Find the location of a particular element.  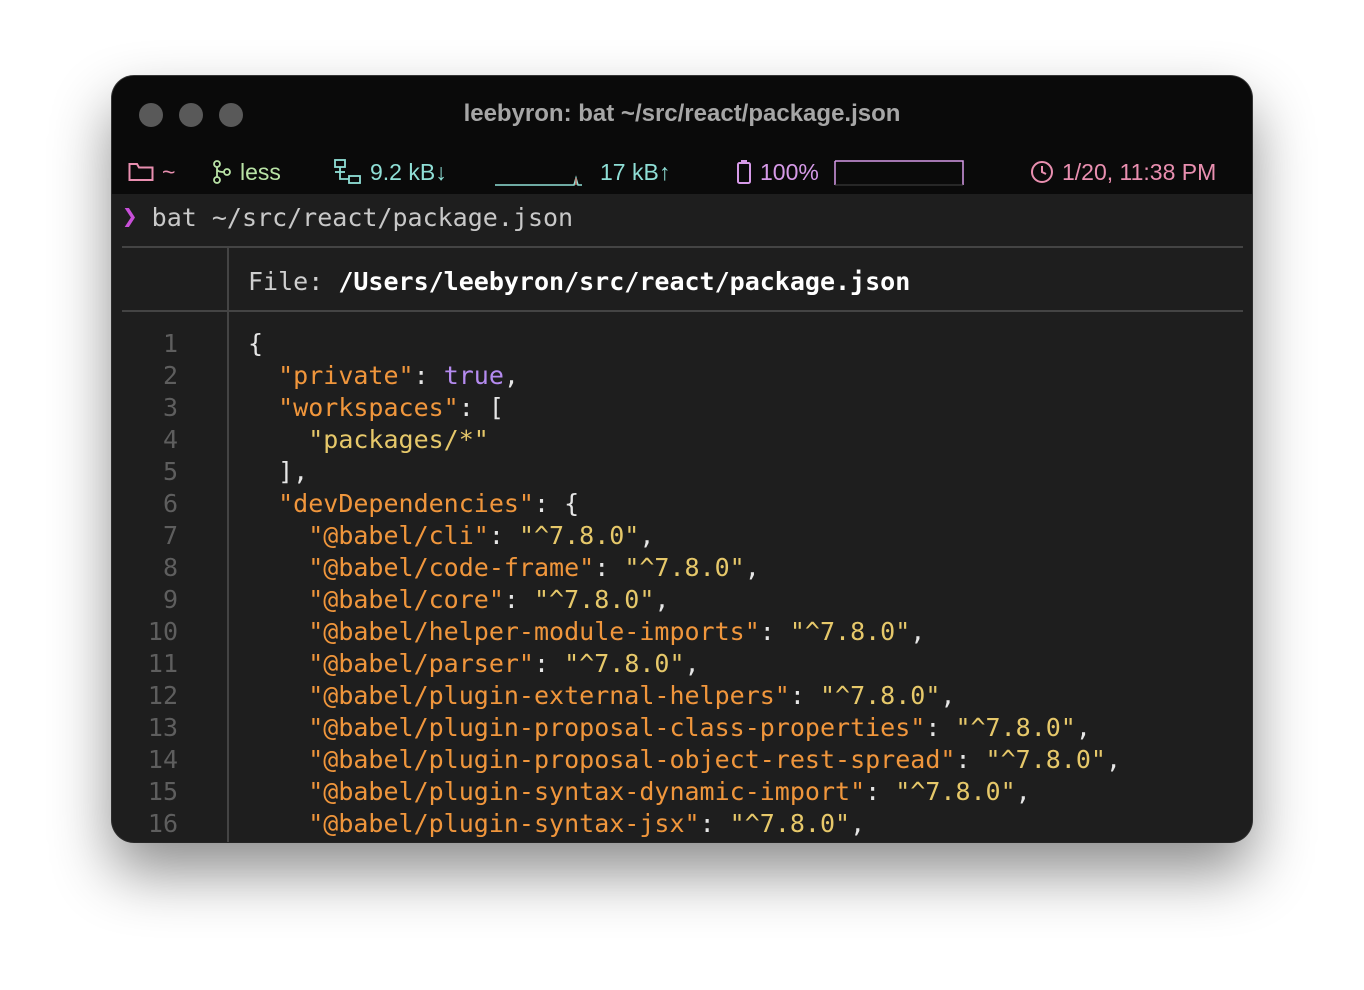

window-title: leebyron: bat ~/src/react/package.json is located at coordinates (682, 113).